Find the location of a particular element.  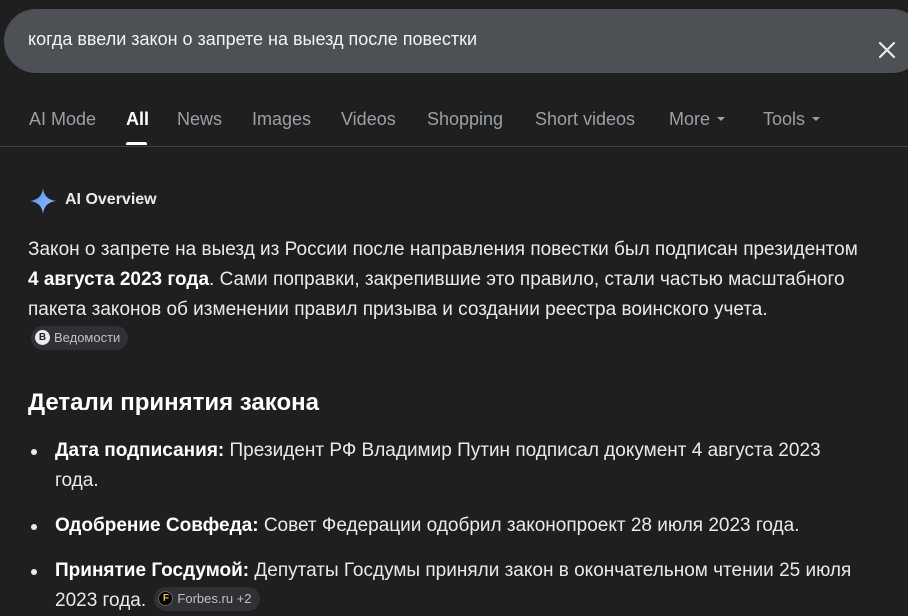

tab-all: All is located at coordinates (137, 119).